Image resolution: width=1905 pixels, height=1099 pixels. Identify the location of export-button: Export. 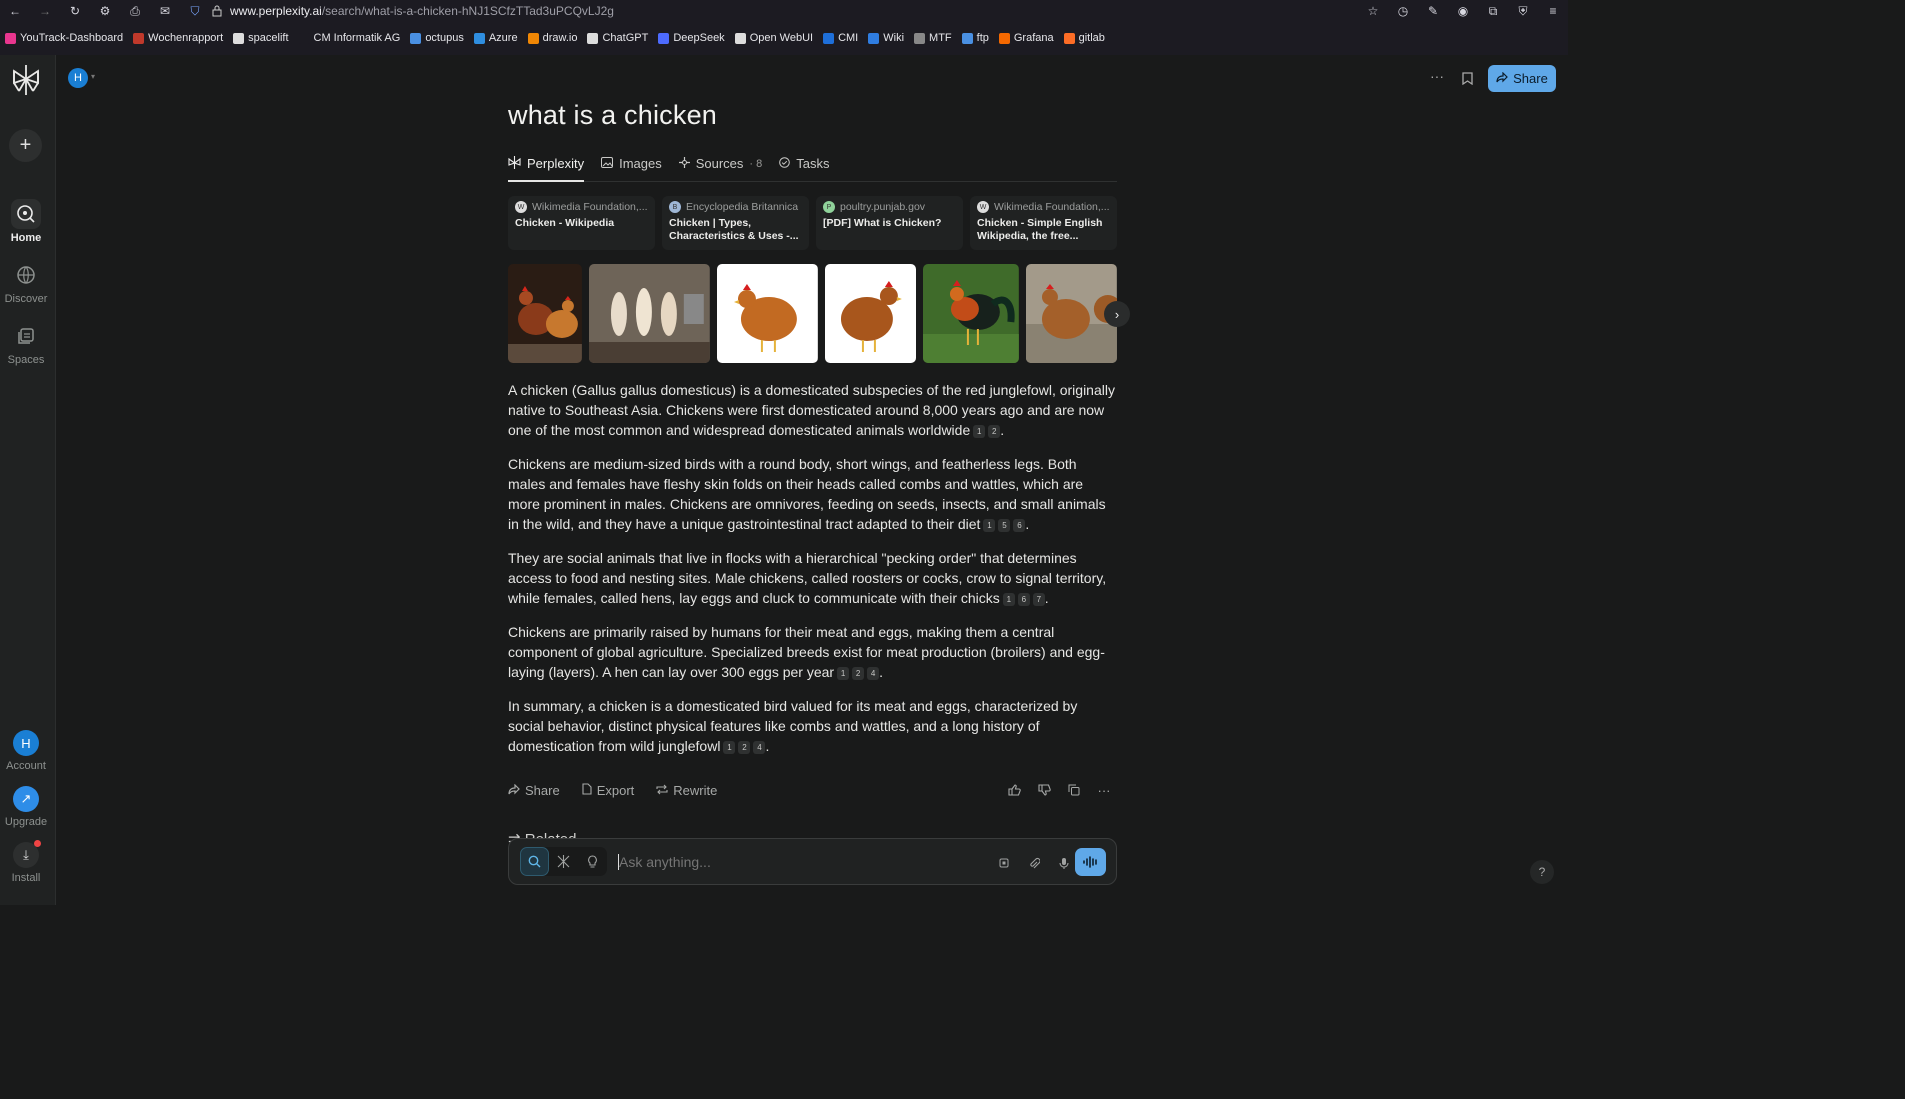
(608, 790).